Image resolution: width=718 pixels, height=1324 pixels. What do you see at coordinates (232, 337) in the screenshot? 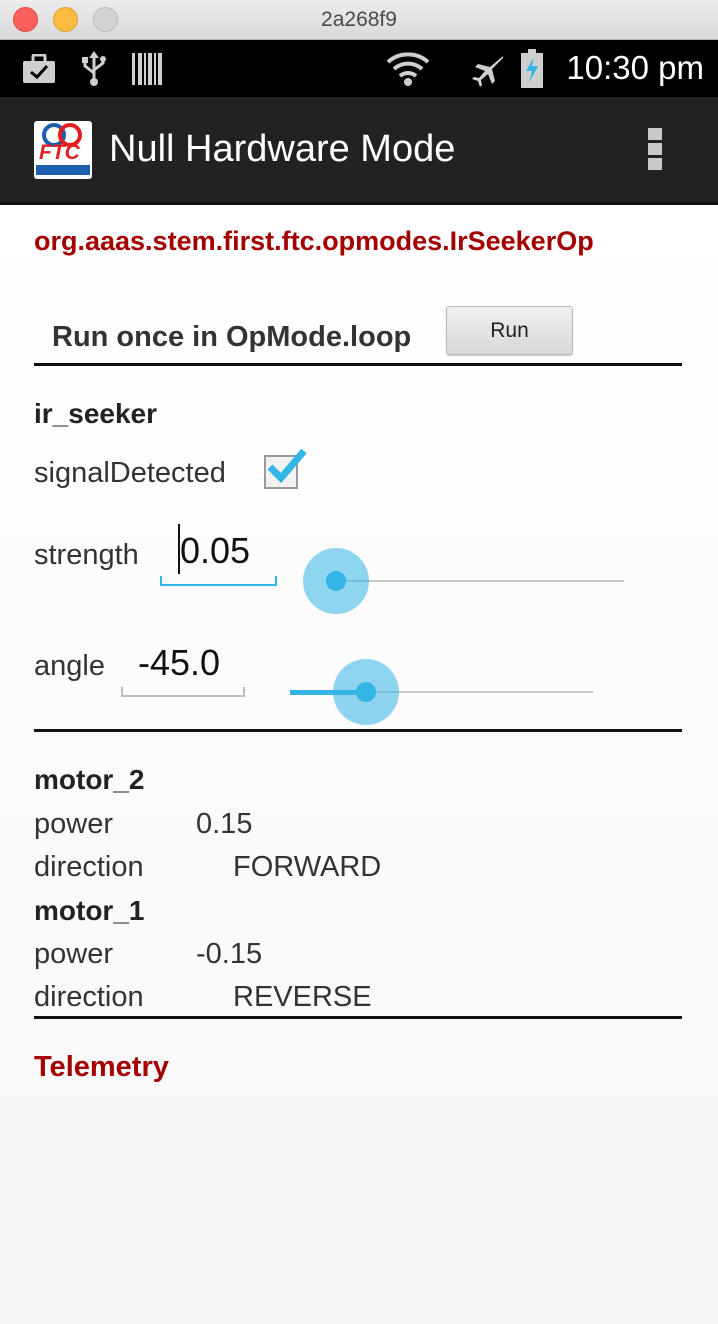
I see `run-once-label: Run once in OpMode.loop` at bounding box center [232, 337].